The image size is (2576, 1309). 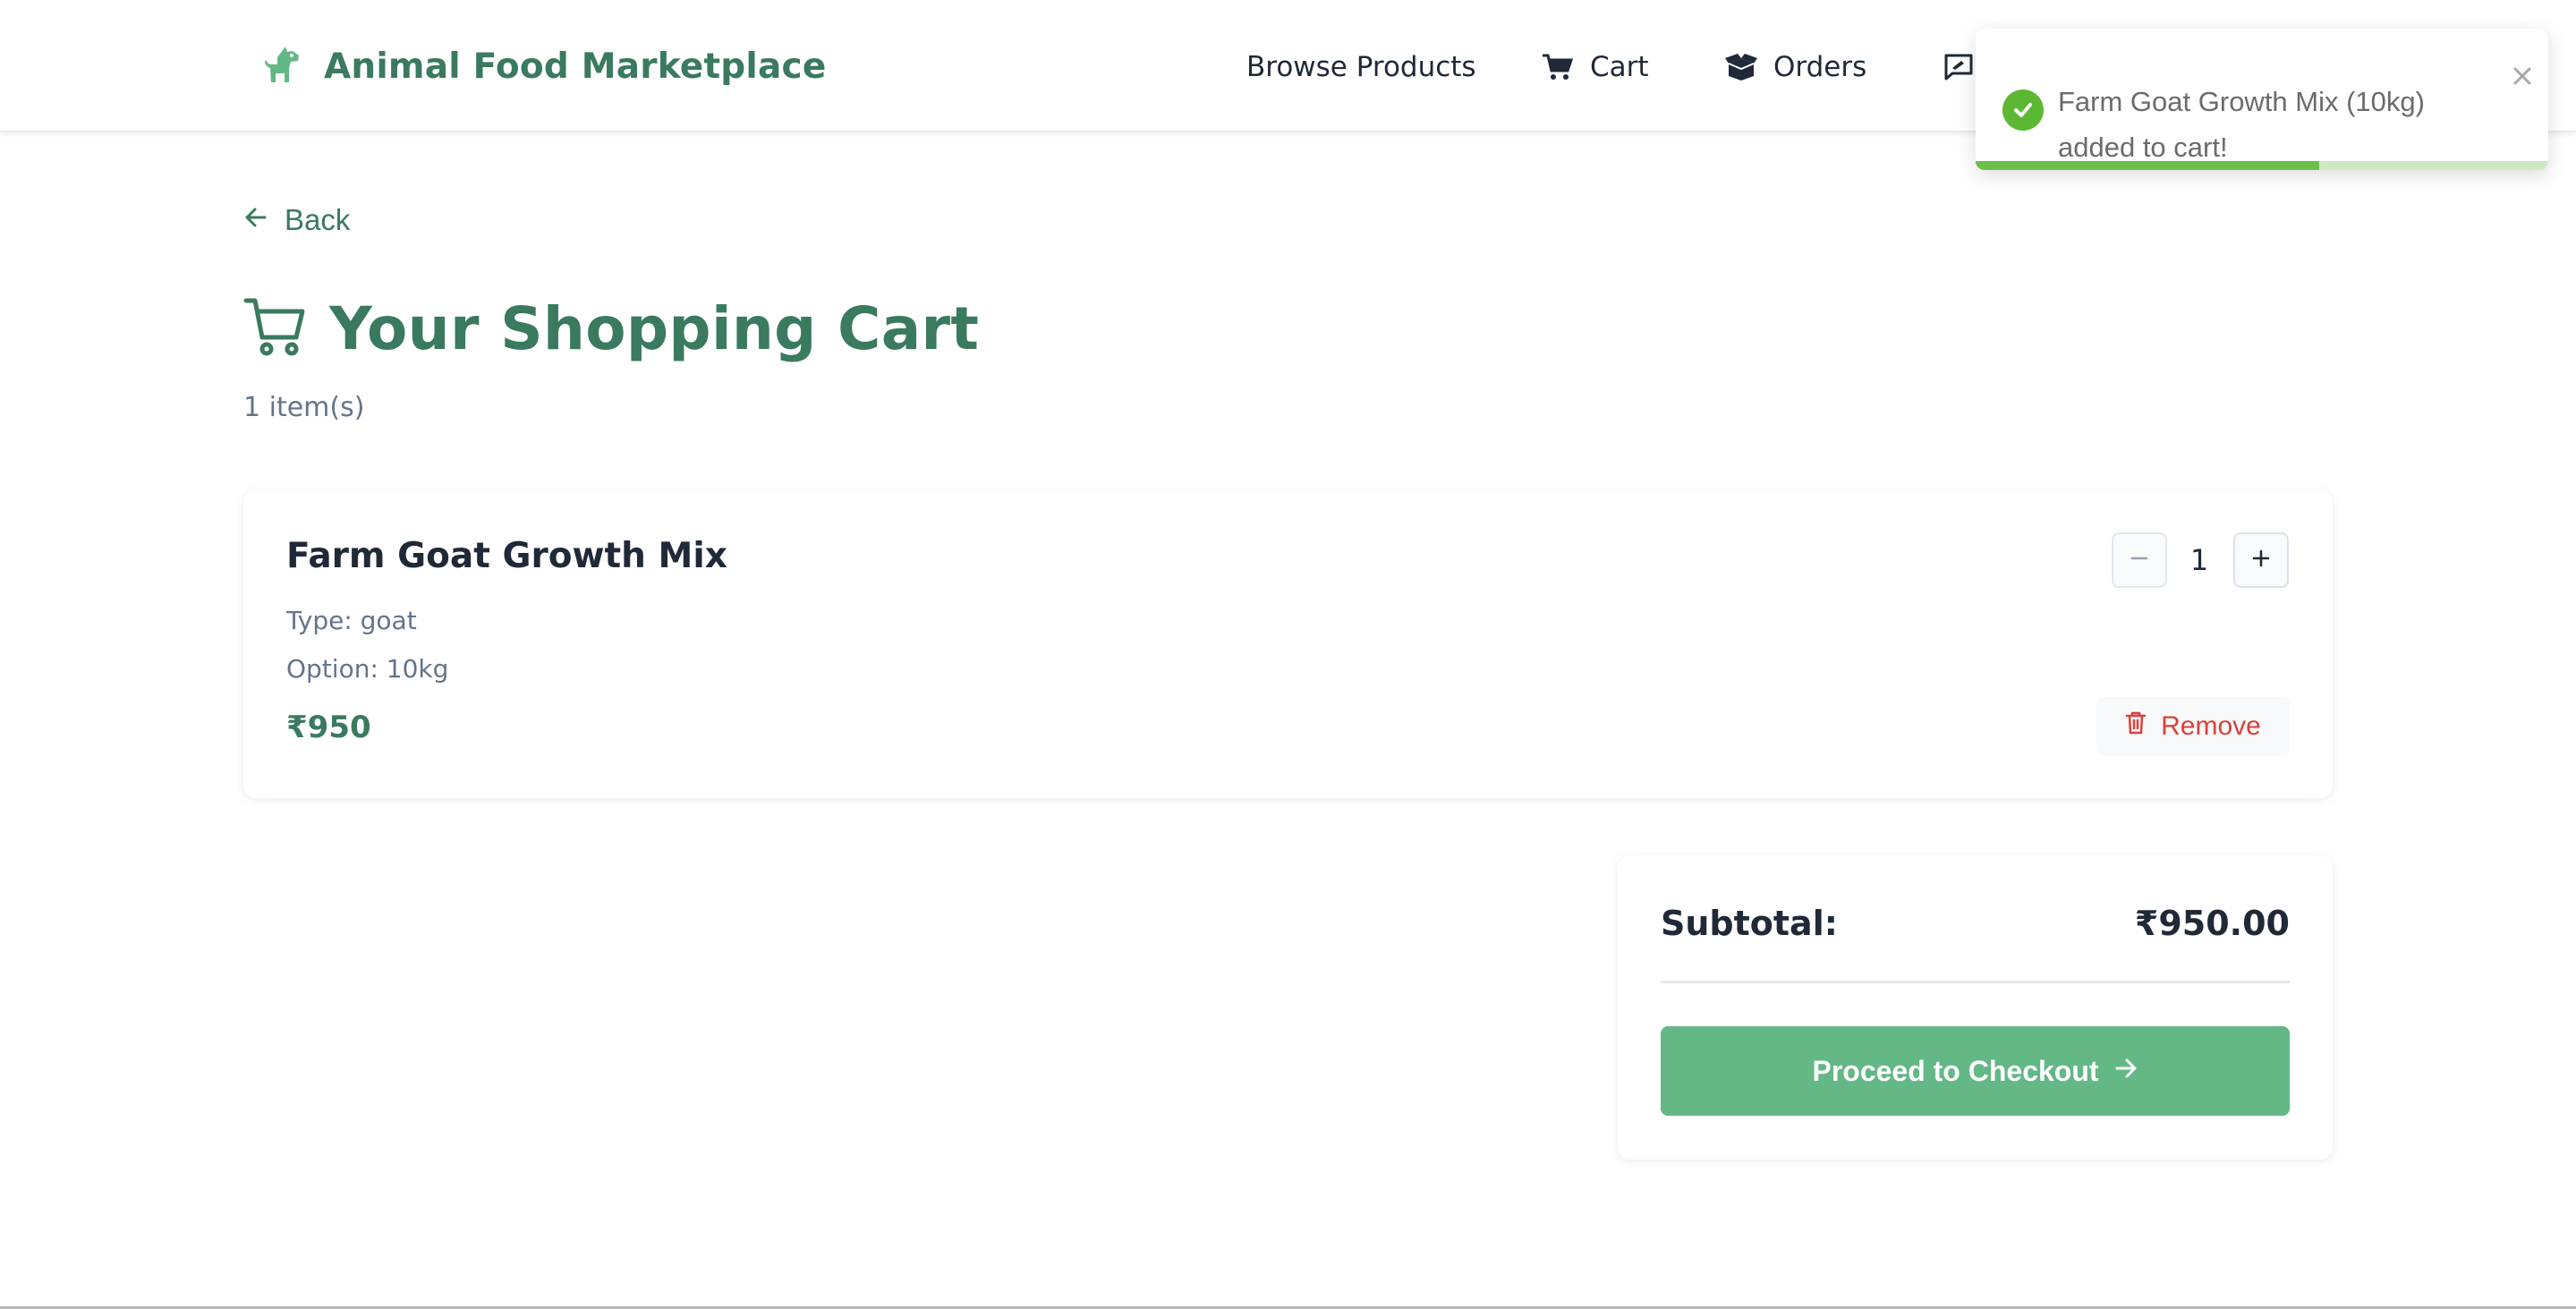 I want to click on proceed-to-checkout-button: Proceed to Checkout, so click(x=1975, y=1071).